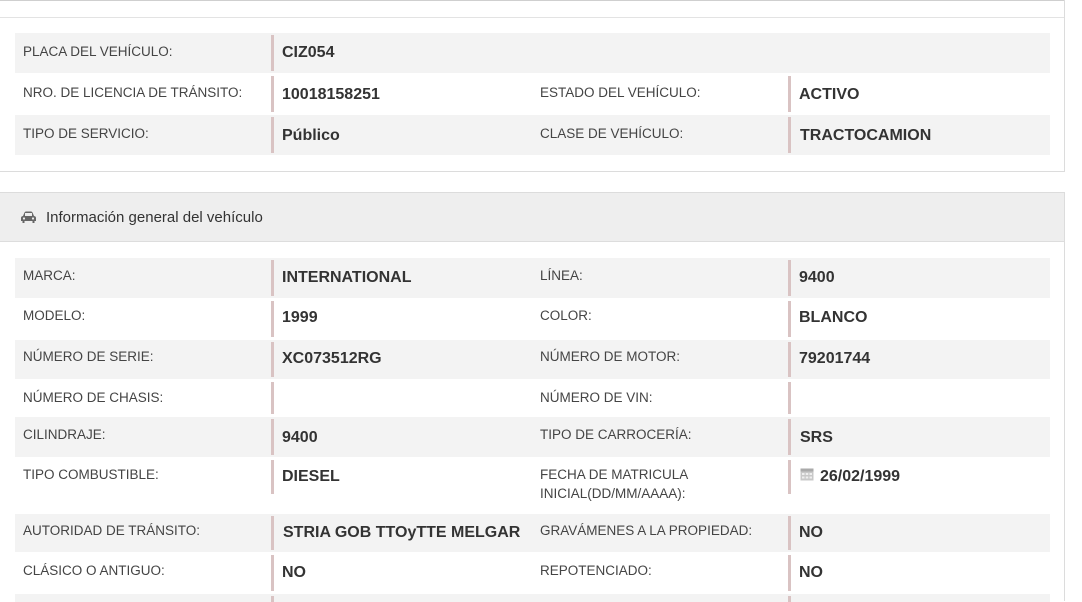  I want to click on classic-label: CLÁSICO O ANTIGUO:, so click(94, 570).